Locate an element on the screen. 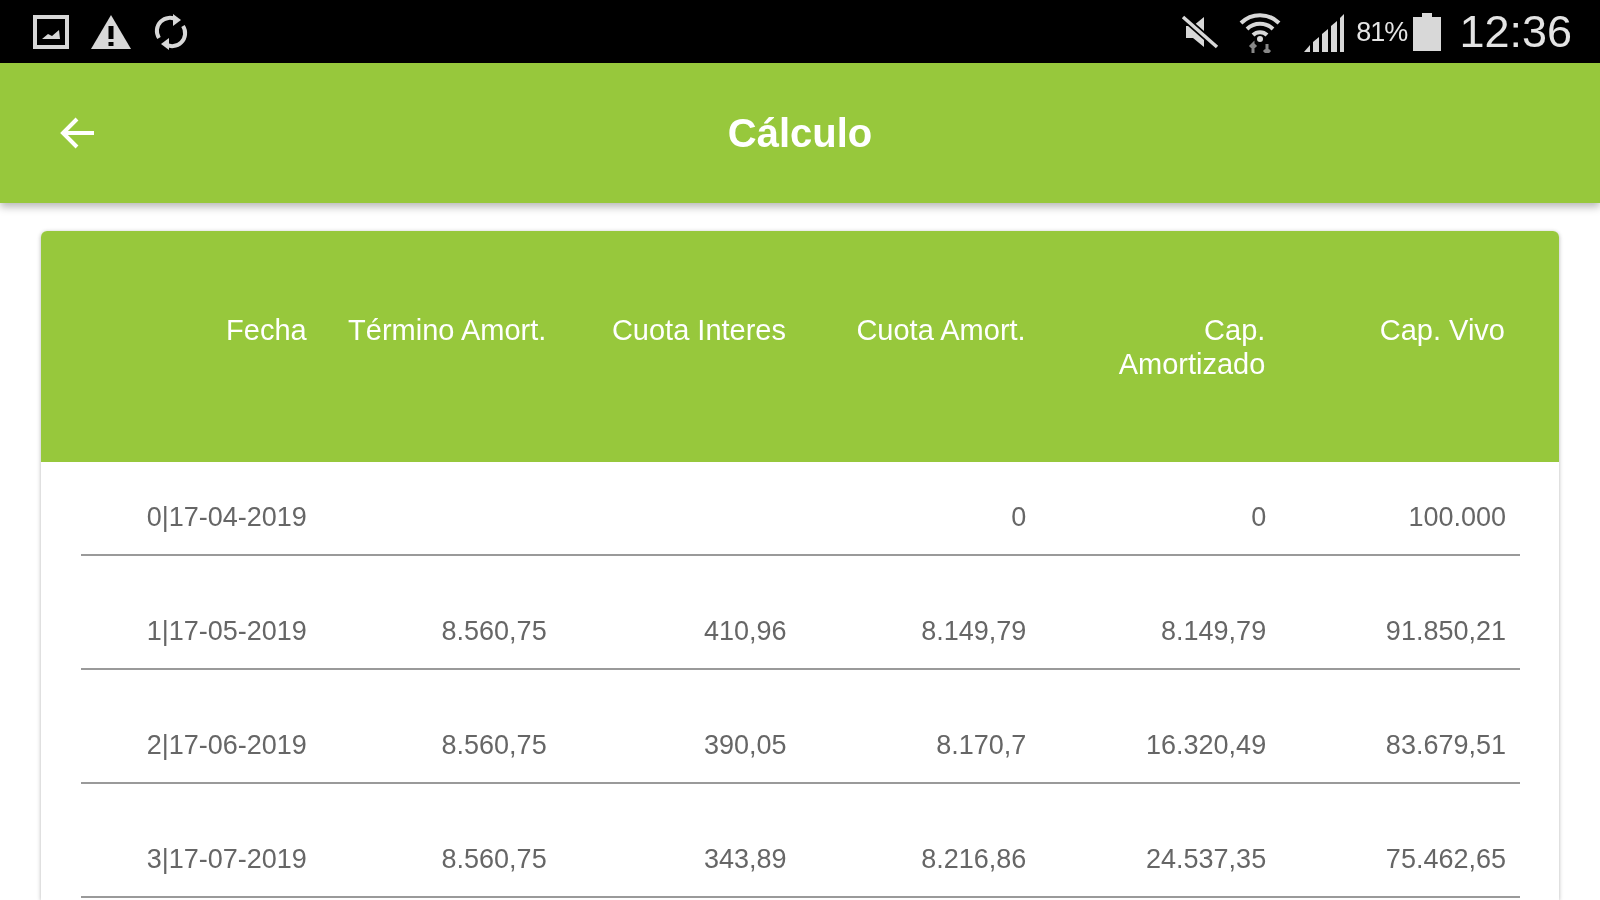 Image resolution: width=1600 pixels, height=900 pixels. table-cell: 2|17-06-2019 is located at coordinates (226, 745).